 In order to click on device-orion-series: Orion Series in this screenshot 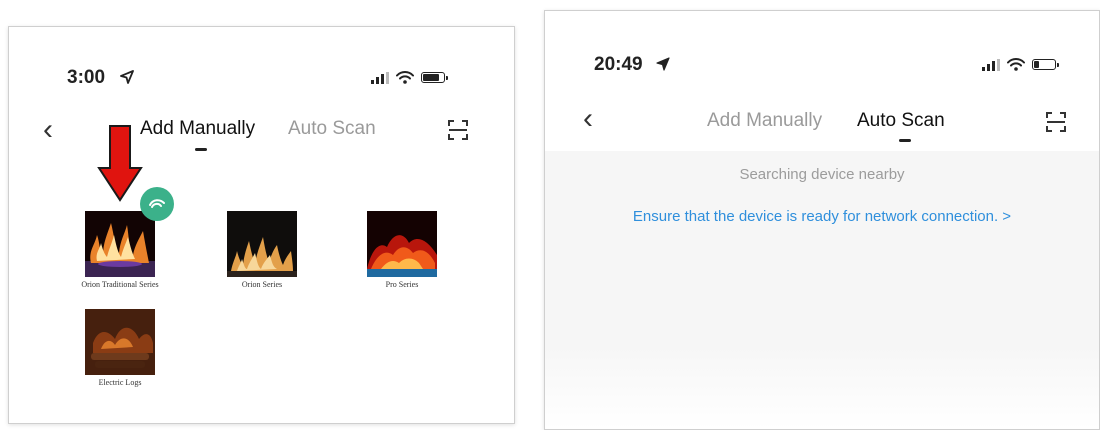, I will do `click(262, 250)`.